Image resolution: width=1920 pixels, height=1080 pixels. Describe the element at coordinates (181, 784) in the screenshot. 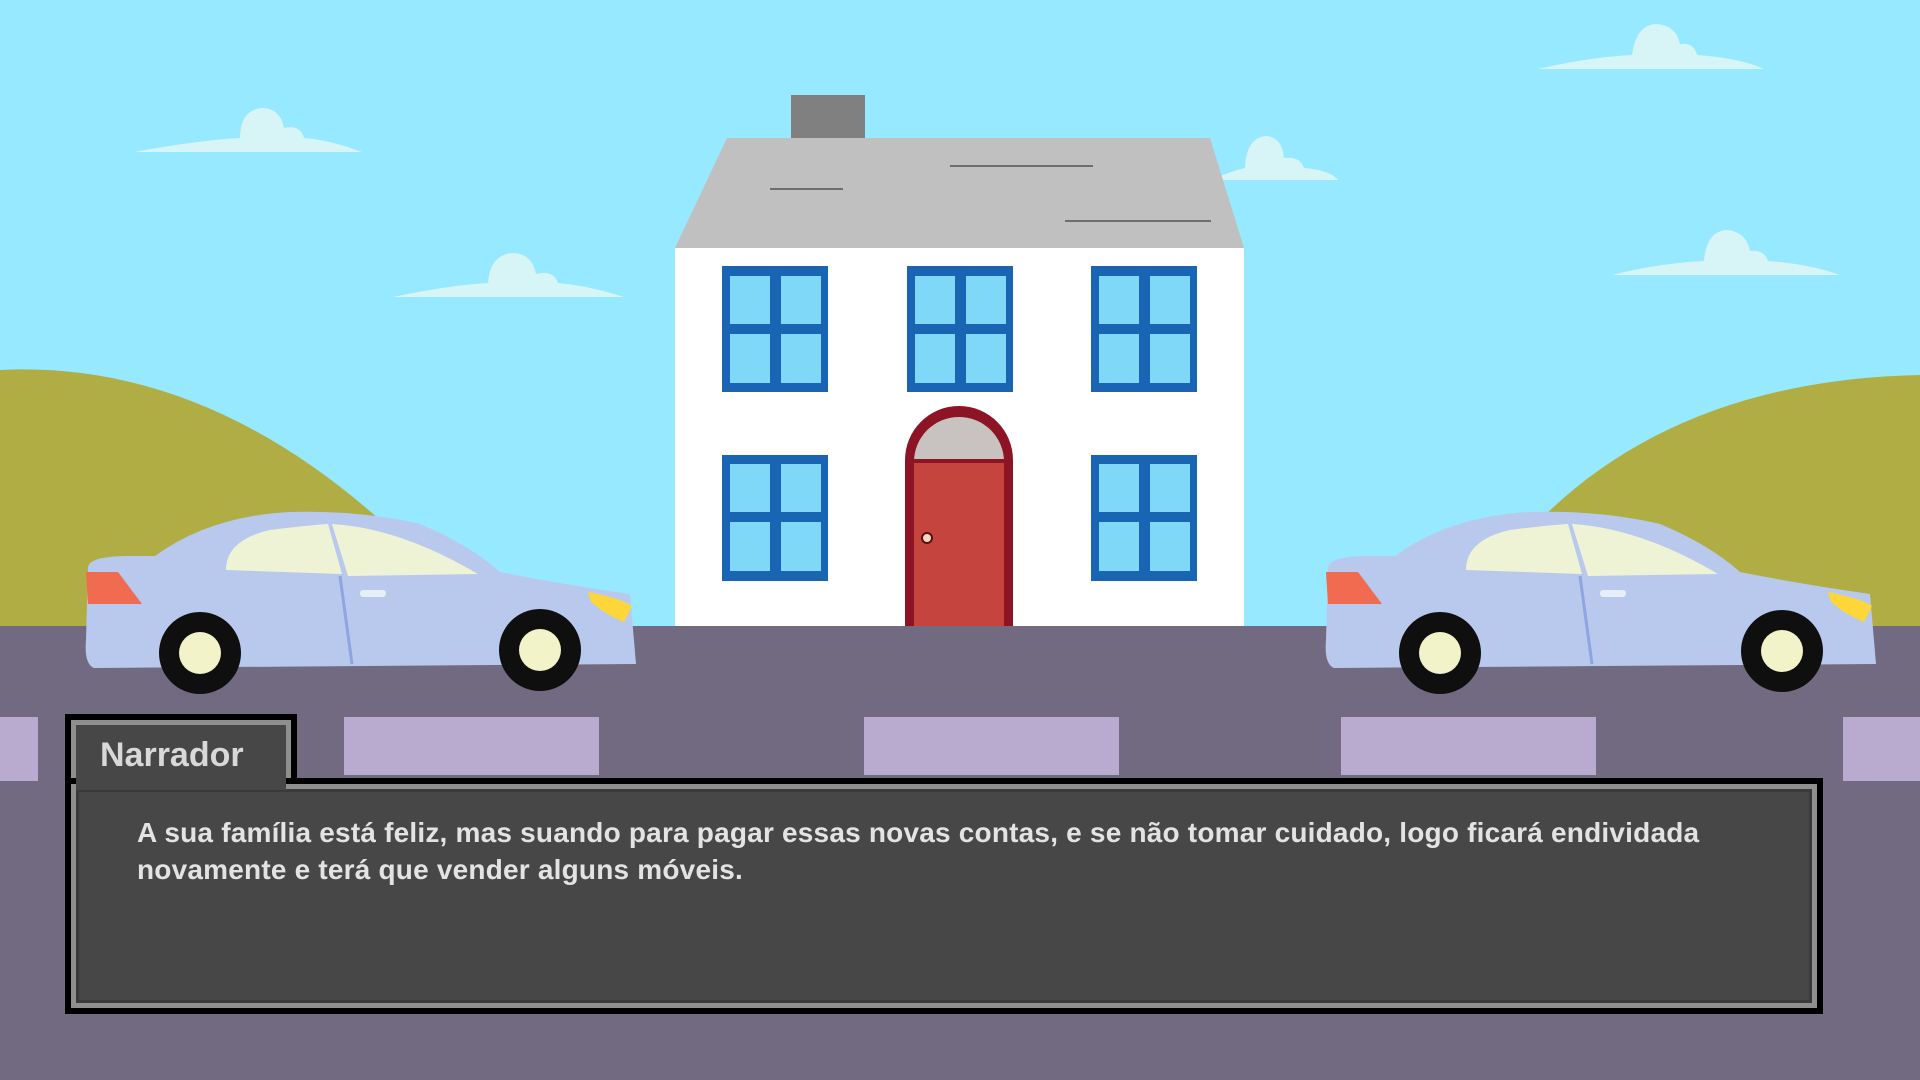

I see `dialogue-seam` at that location.